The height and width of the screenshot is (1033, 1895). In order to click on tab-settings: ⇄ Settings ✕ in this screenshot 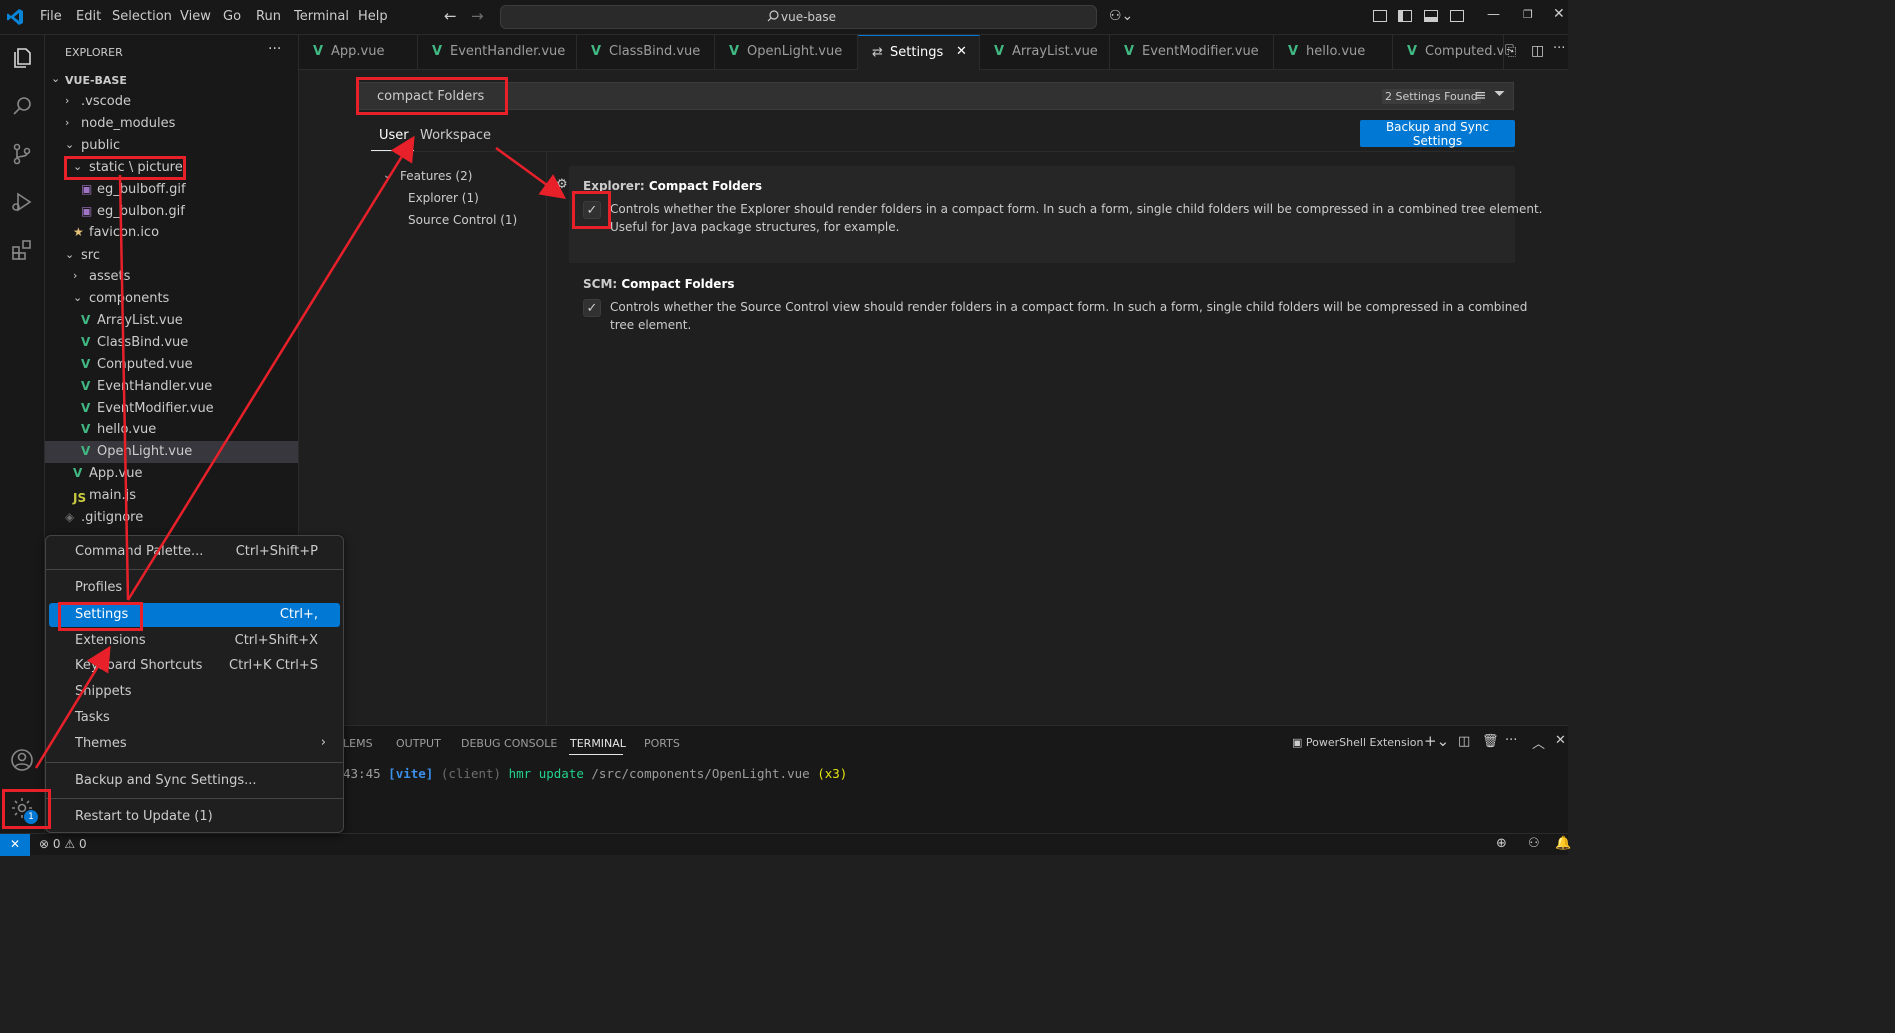, I will do `click(919, 52)`.